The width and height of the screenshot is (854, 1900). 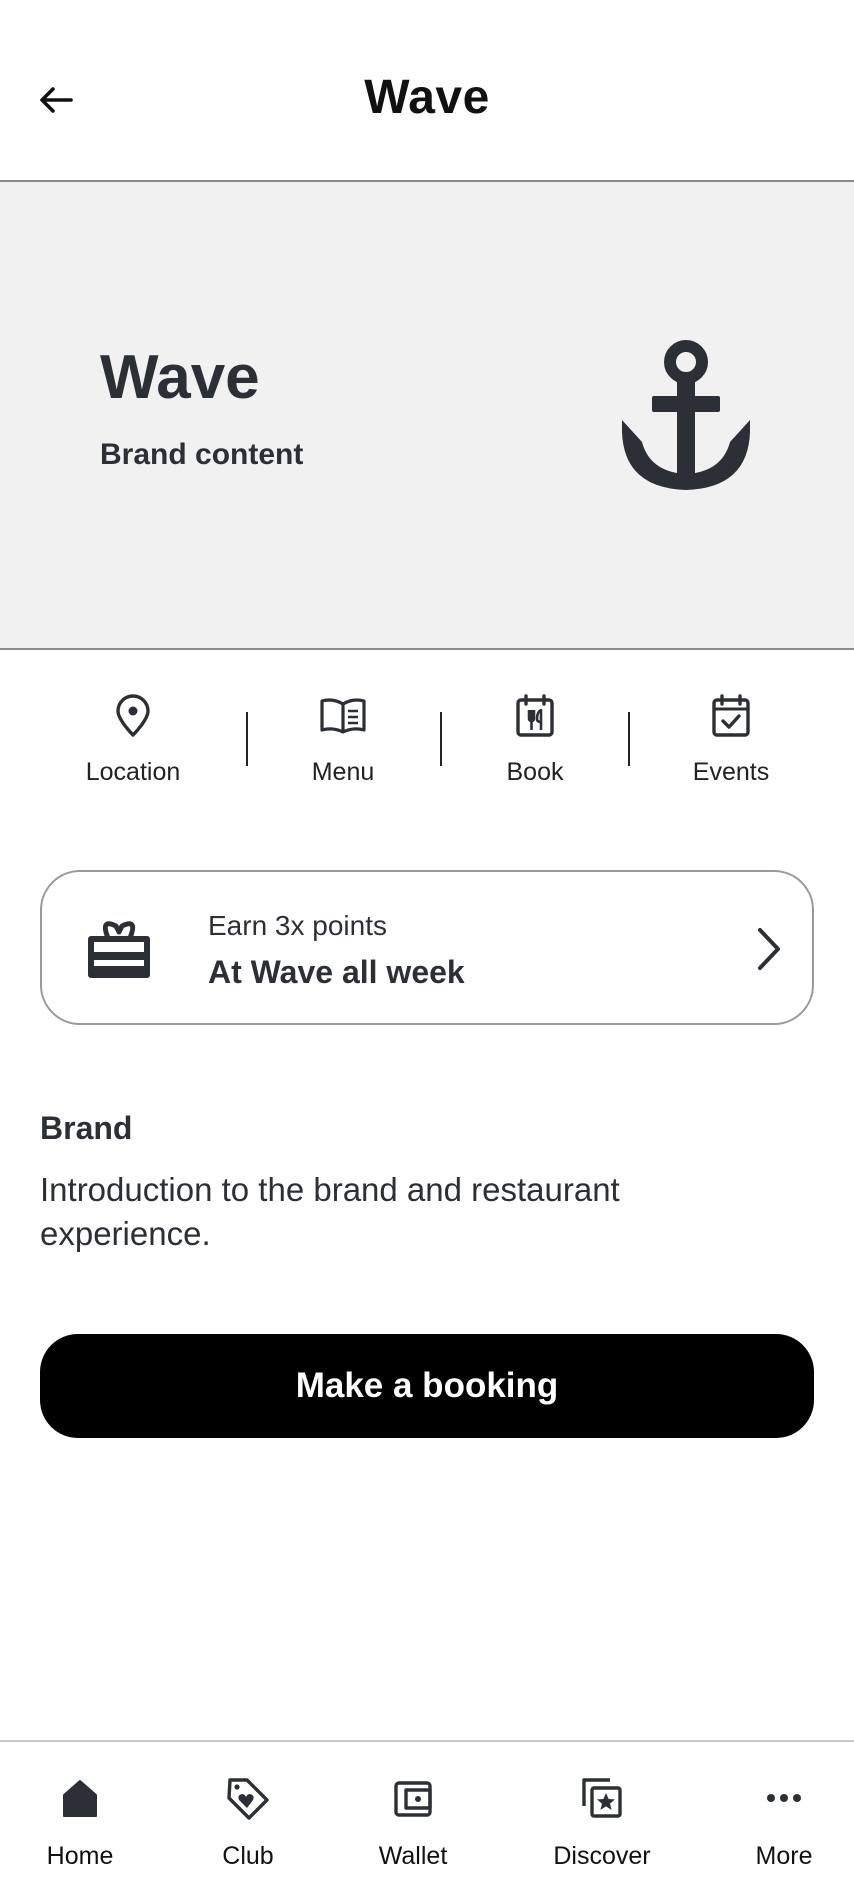 What do you see at coordinates (413, 1856) in the screenshot?
I see `nav-wallet-label: Wallet` at bounding box center [413, 1856].